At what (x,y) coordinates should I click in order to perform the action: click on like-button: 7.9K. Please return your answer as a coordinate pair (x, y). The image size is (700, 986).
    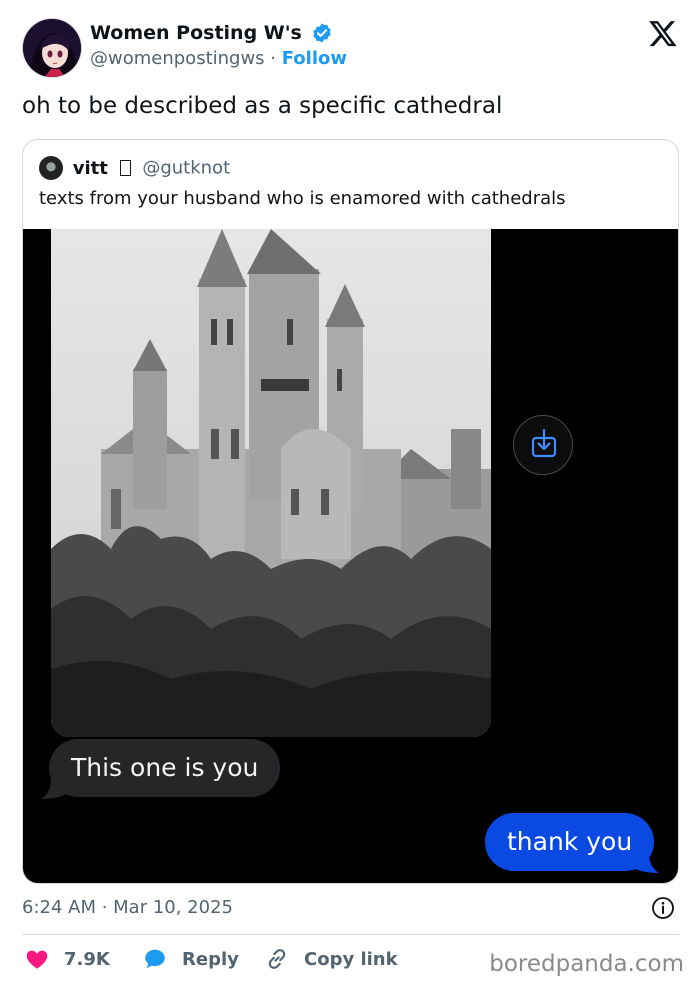
    Looking at the image, I should click on (67, 959).